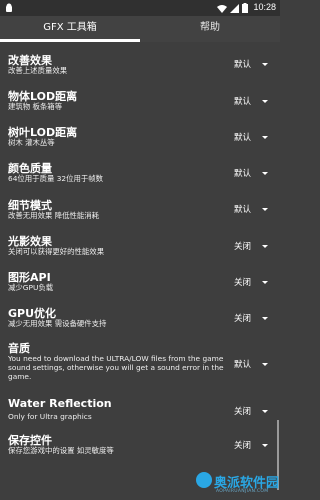 This screenshot has height=500, width=320. I want to click on clock: 10:28, so click(264, 7).